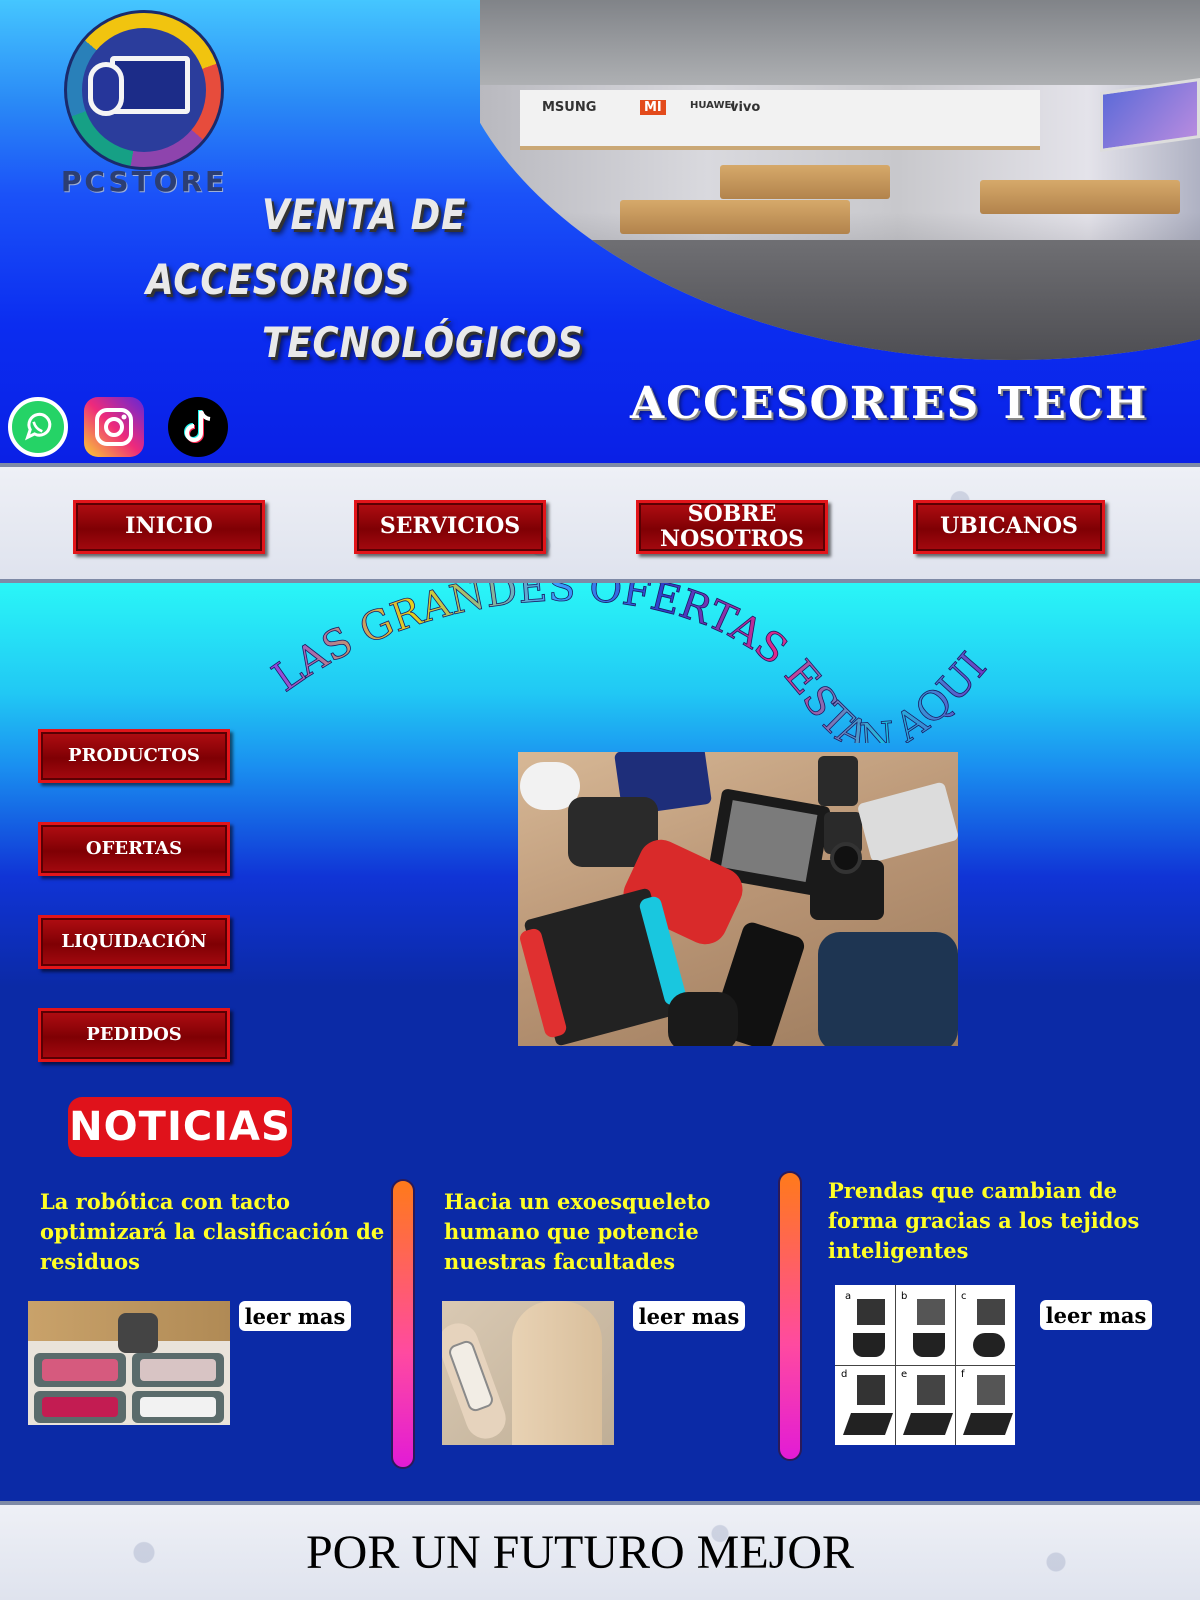 Image resolution: width=1200 pixels, height=1600 pixels. Describe the element at coordinates (840, 300) in the screenshot. I see `store-floor` at that location.